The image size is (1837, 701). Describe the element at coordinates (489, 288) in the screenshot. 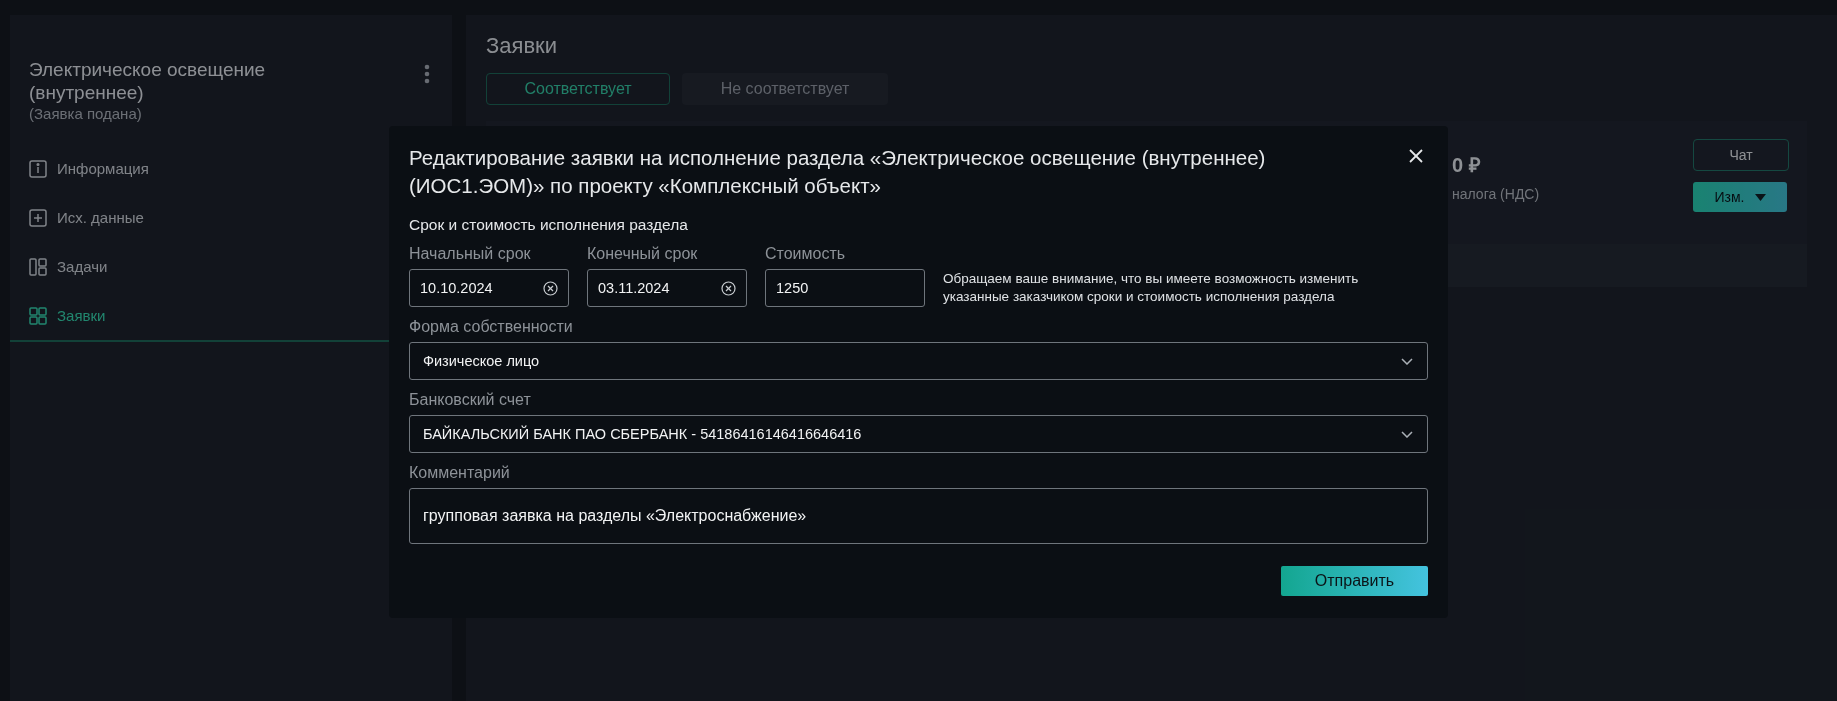

I see `date-field: 10.10.2024` at that location.